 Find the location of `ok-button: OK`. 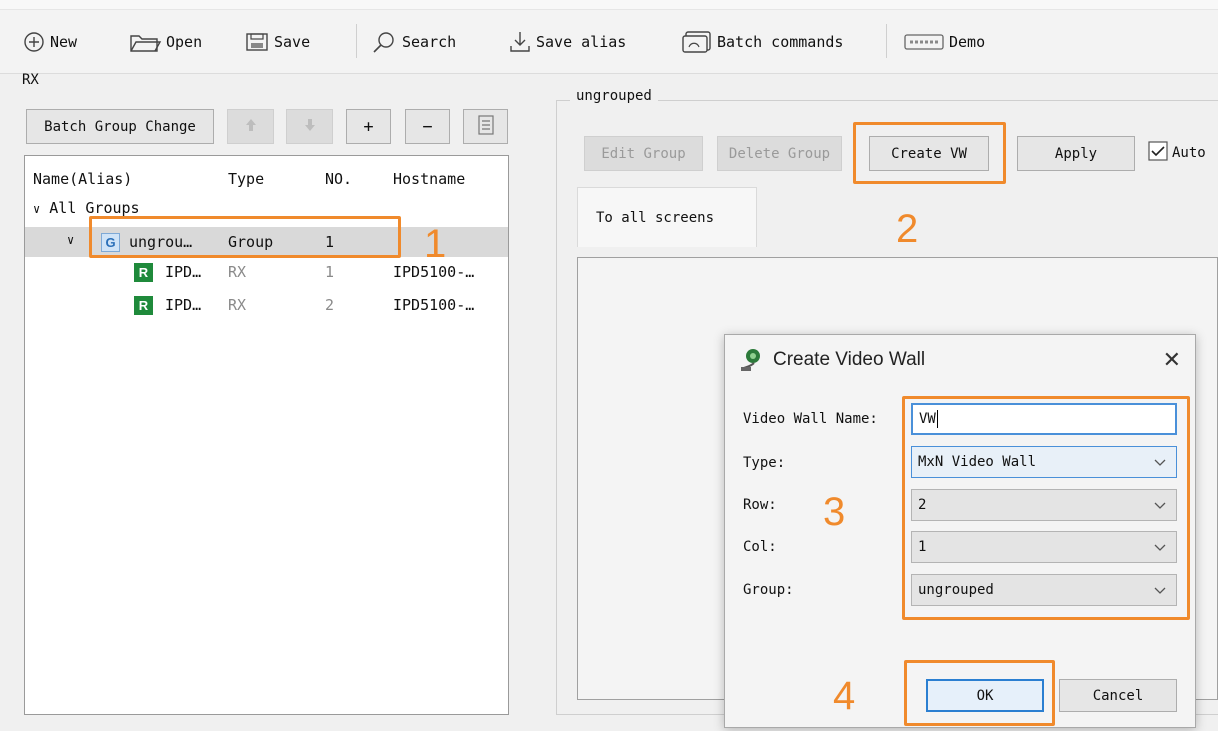

ok-button: OK is located at coordinates (985, 695).